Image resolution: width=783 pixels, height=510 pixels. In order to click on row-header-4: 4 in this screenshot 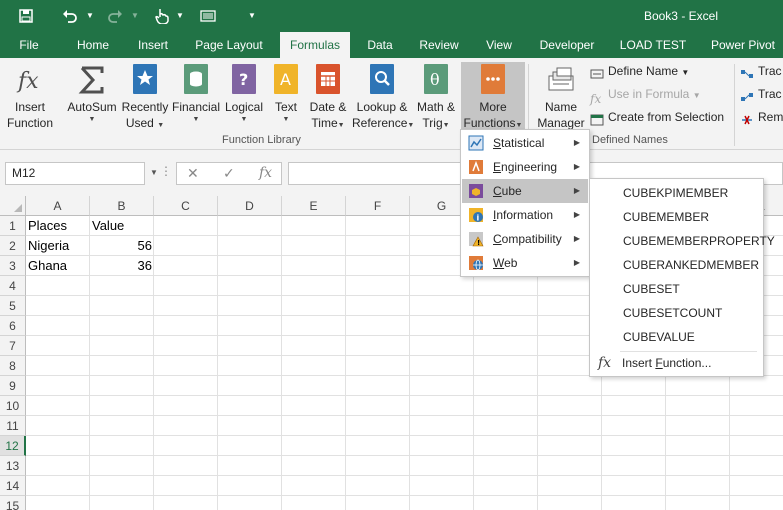, I will do `click(13, 286)`.